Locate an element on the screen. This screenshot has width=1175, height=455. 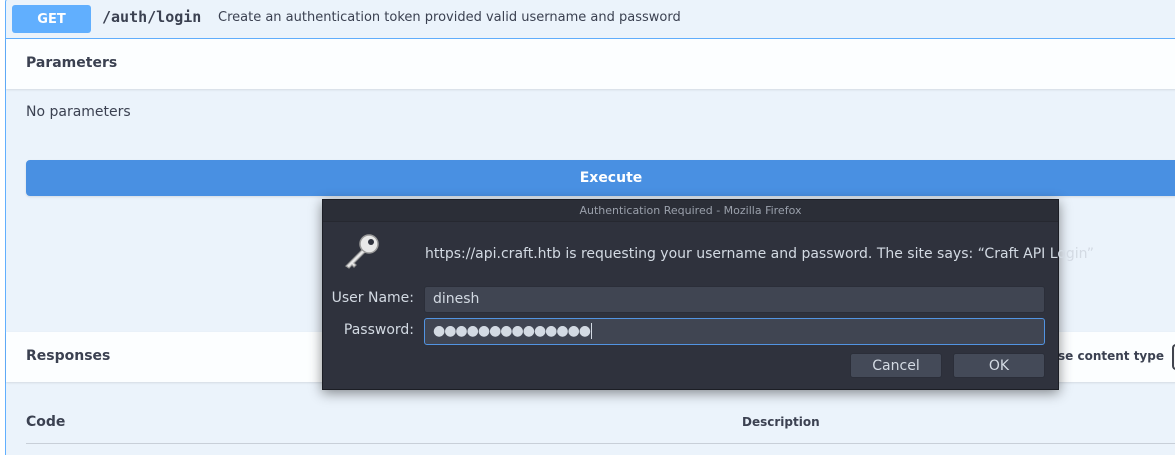
parameters-title: Parameters is located at coordinates (72, 63).